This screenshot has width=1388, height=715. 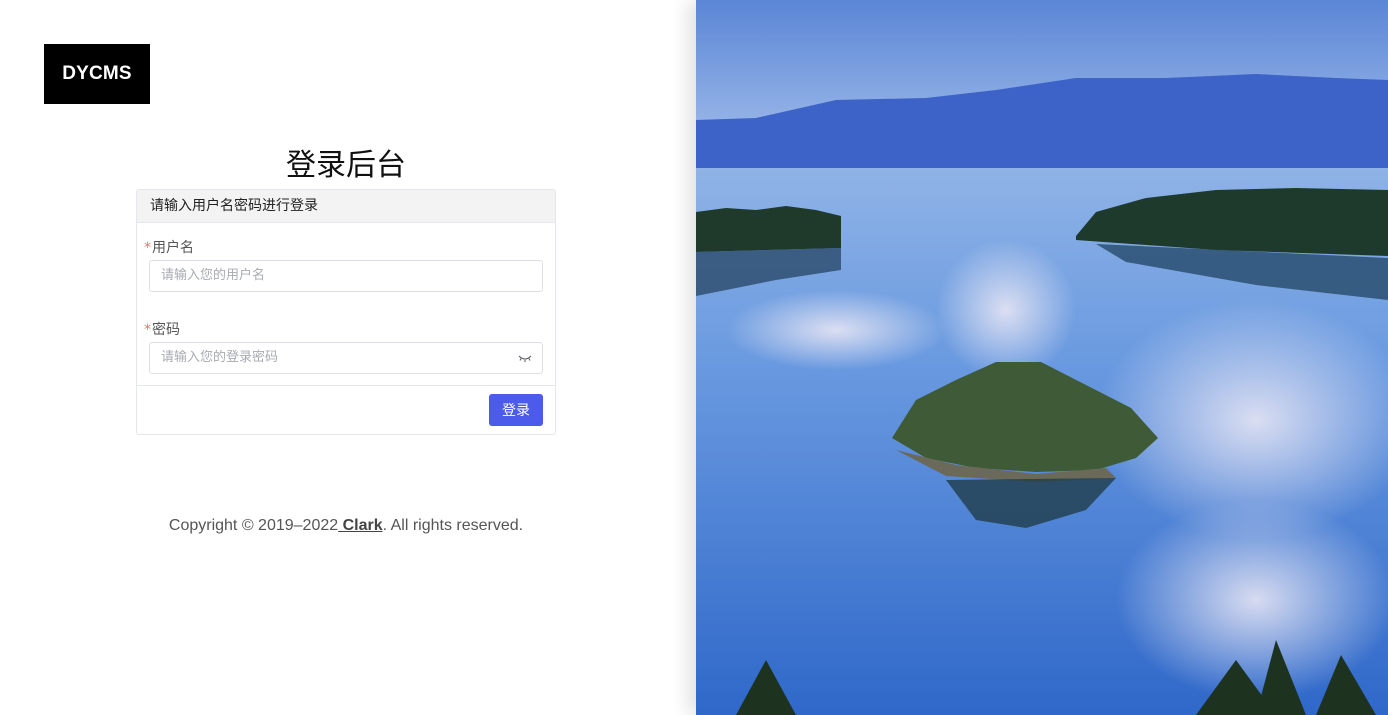 I want to click on password-input: 请输入您的登录密码, so click(x=346, y=358).